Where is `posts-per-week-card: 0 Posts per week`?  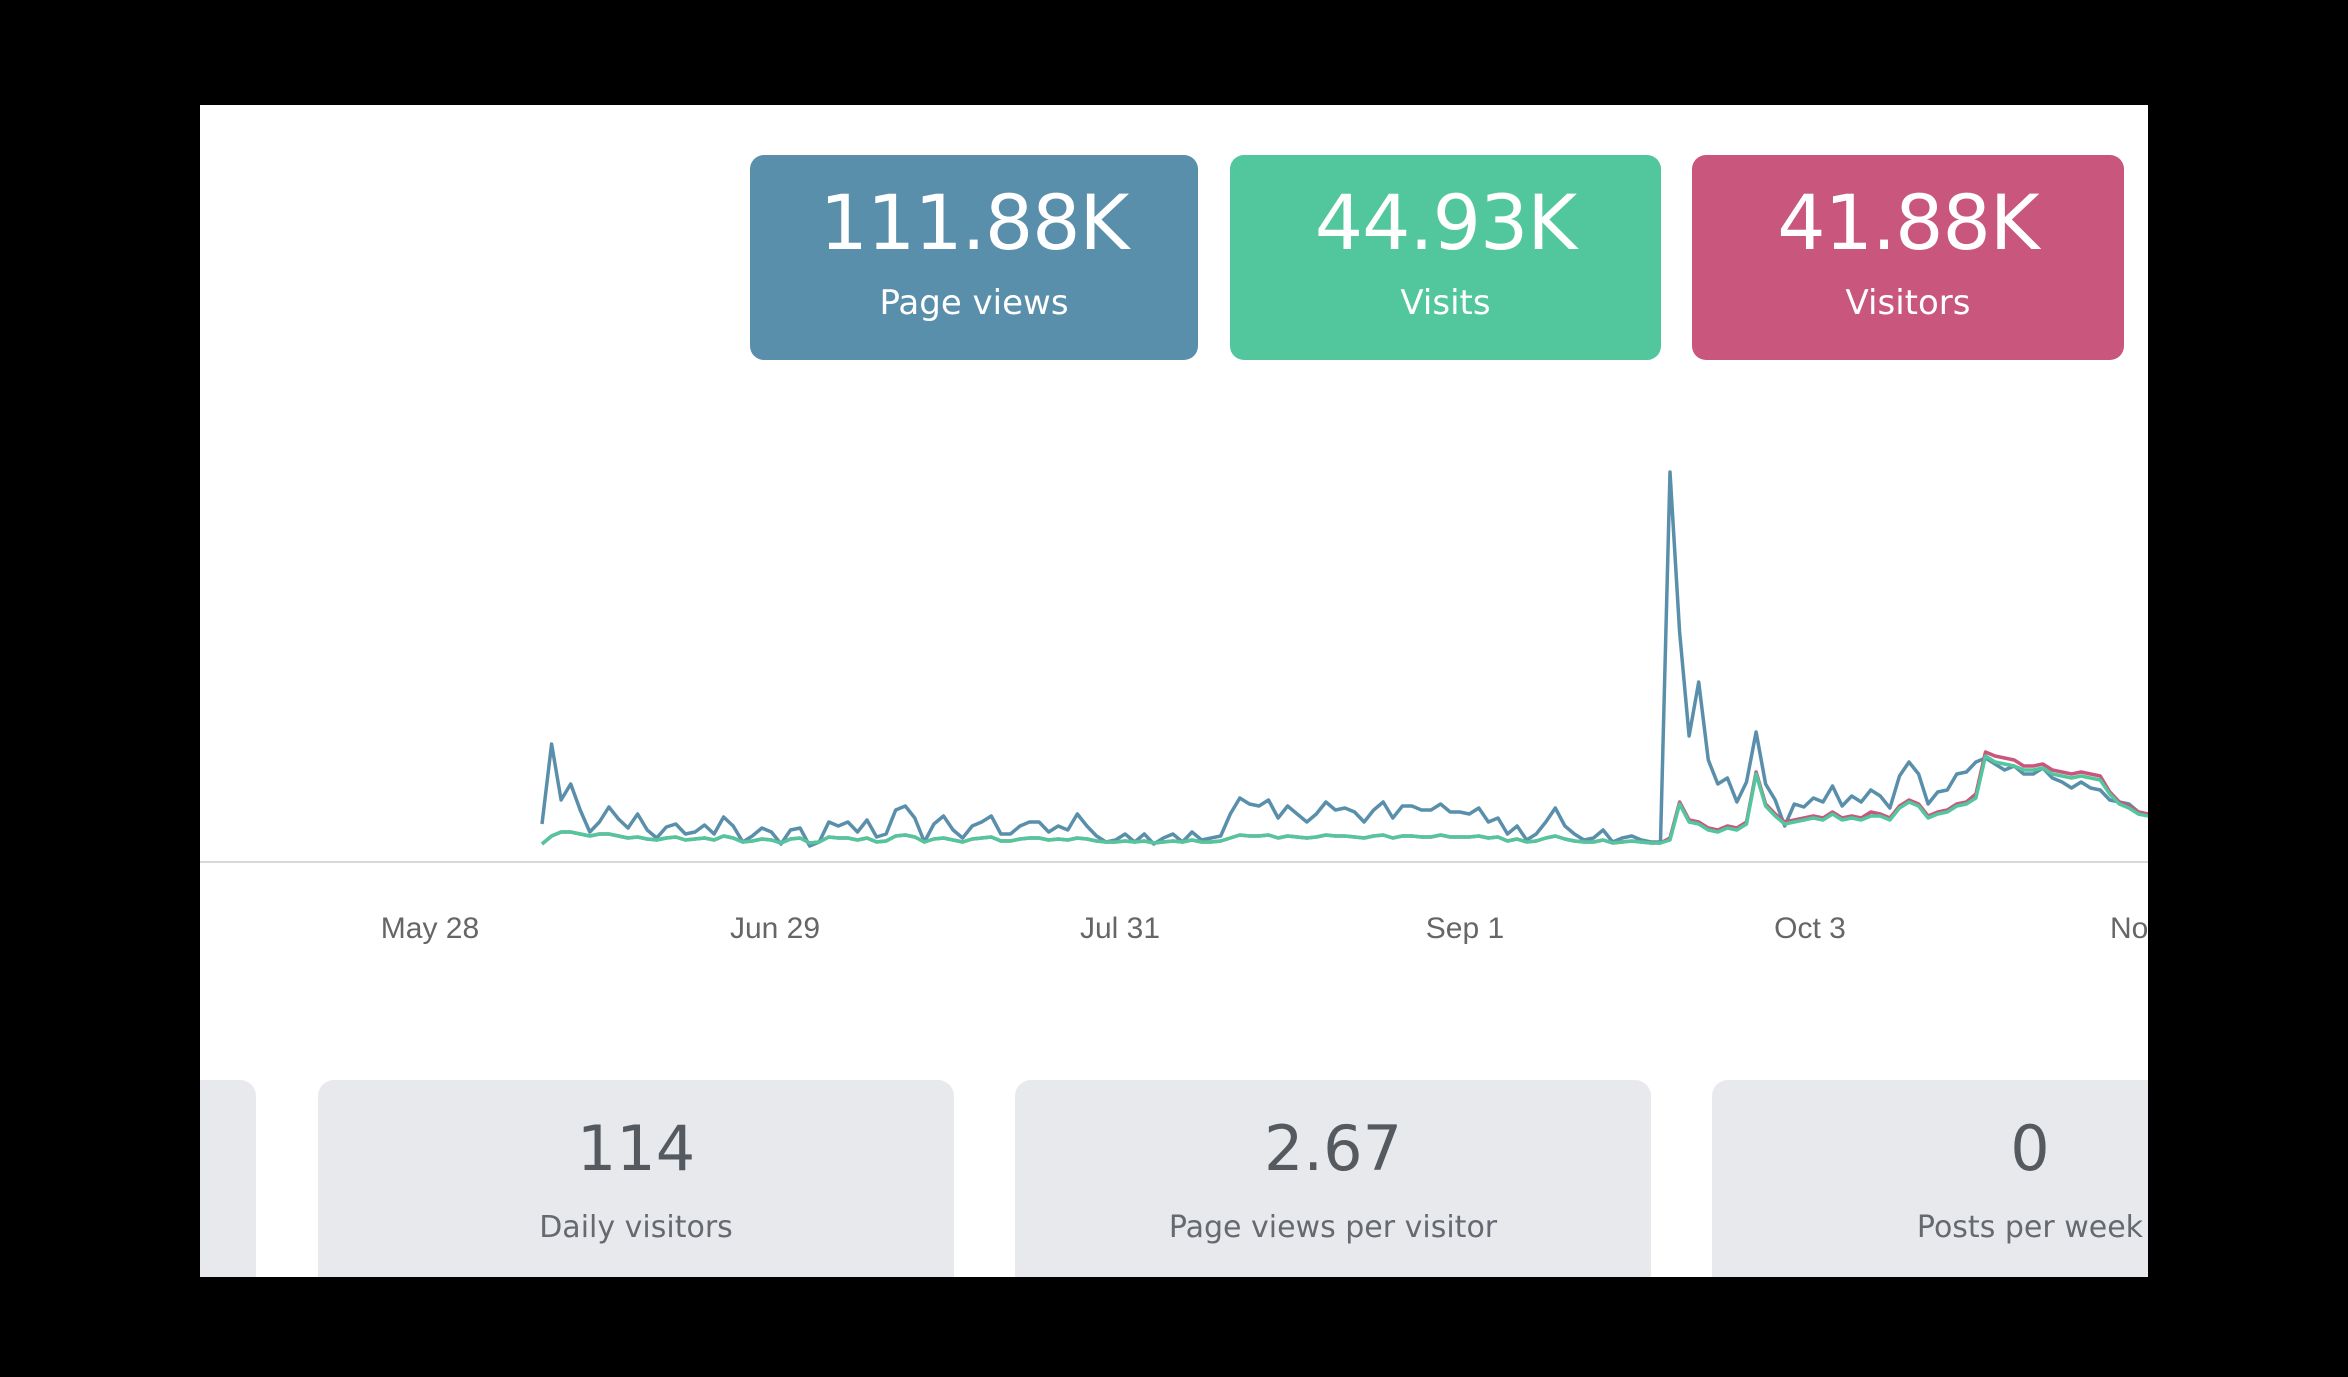 posts-per-week-card: 0 Posts per week is located at coordinates (1930, 1178).